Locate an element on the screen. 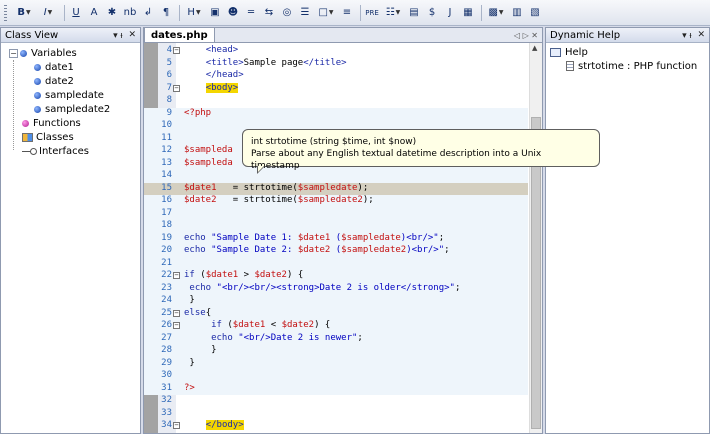 The height and width of the screenshot is (434, 710). toolbar-button: ☷ ▼ is located at coordinates (393, 13).